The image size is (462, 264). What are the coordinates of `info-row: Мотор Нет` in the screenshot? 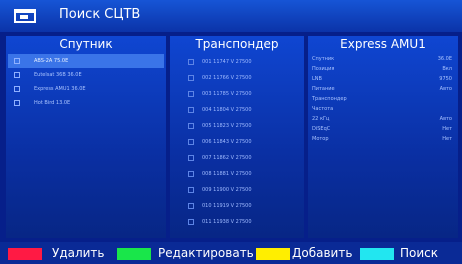 It's located at (383, 139).